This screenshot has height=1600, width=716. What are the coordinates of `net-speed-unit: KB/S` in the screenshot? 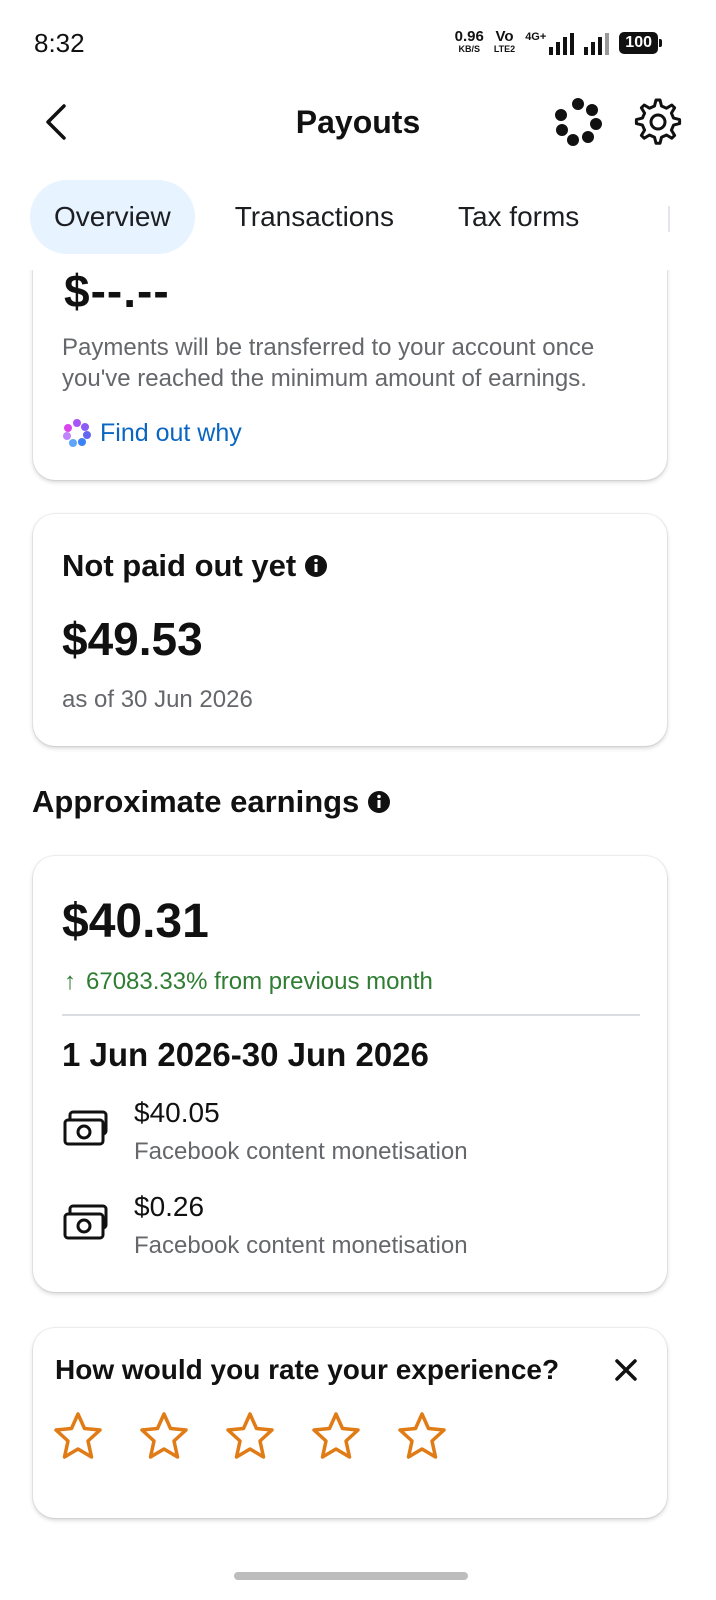 It's located at (469, 49).